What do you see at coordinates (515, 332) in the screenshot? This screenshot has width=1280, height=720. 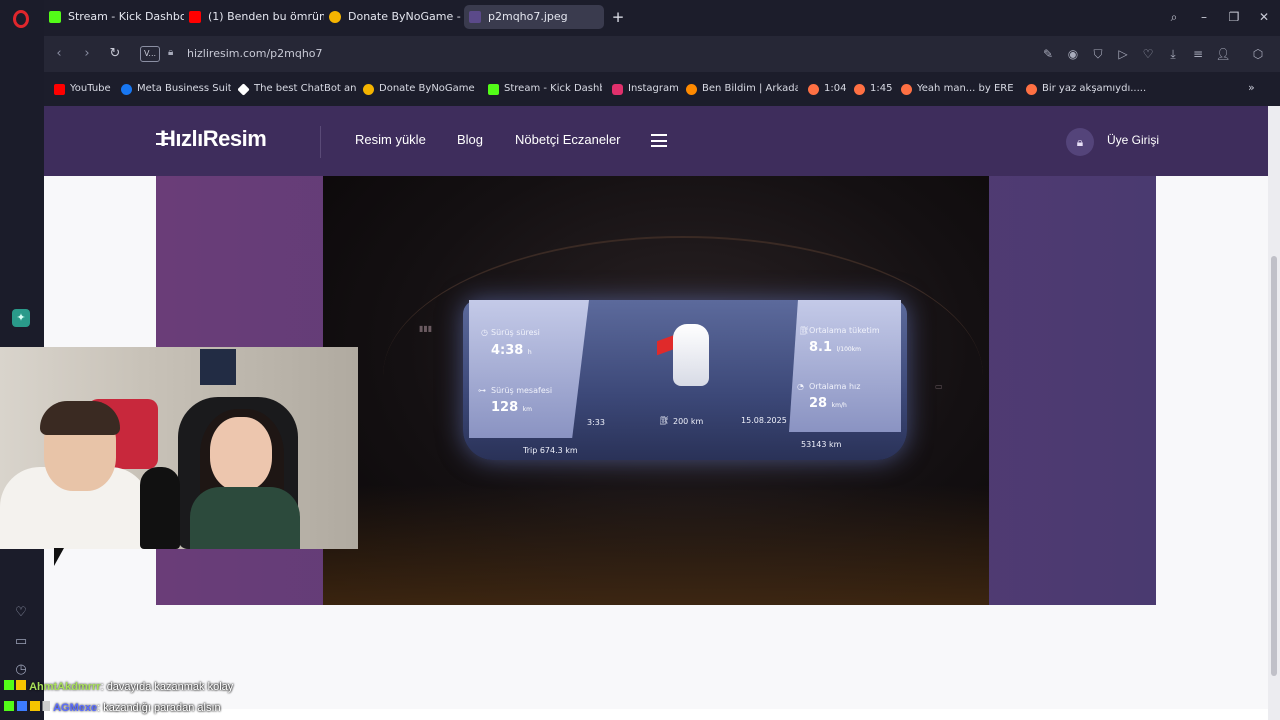 I see `driving-time-label: Sürüş süresi` at bounding box center [515, 332].